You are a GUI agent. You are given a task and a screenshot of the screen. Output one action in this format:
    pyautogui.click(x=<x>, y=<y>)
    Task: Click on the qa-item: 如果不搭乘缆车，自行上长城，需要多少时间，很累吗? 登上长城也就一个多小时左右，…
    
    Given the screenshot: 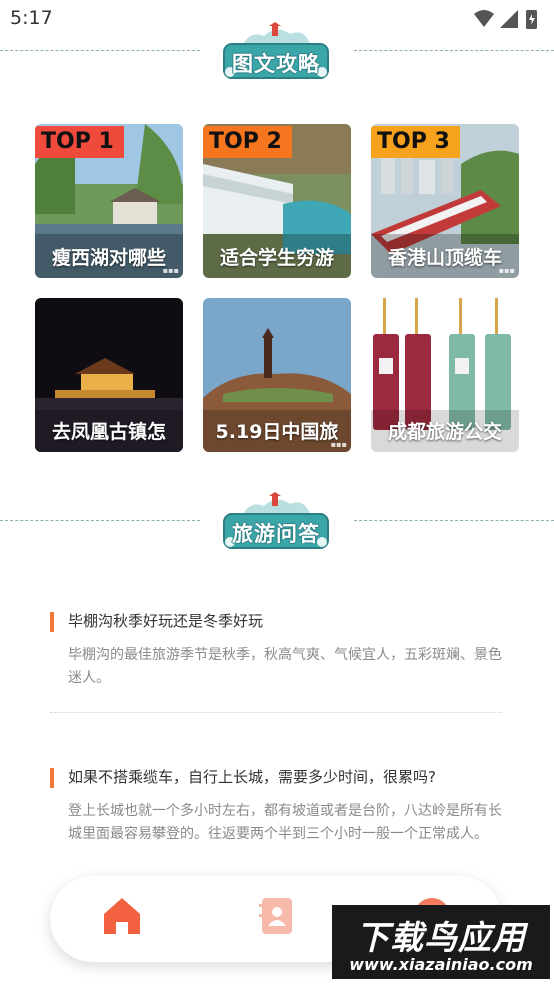 What is the action you would take?
    pyautogui.click(x=276, y=818)
    